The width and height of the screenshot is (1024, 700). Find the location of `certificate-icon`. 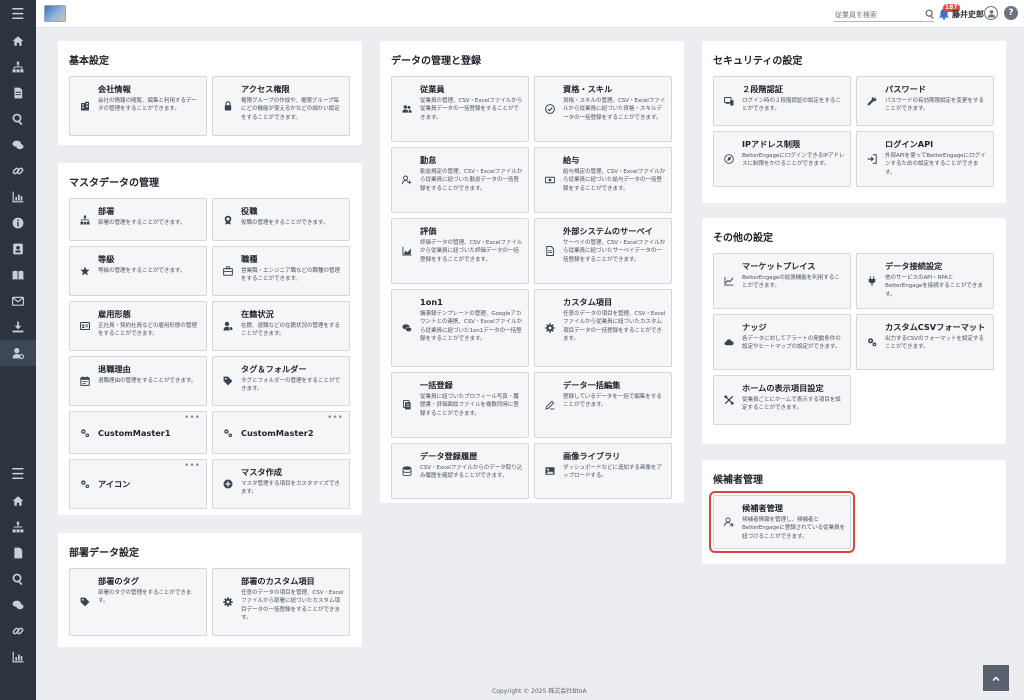

certificate-icon is located at coordinates (550, 109).